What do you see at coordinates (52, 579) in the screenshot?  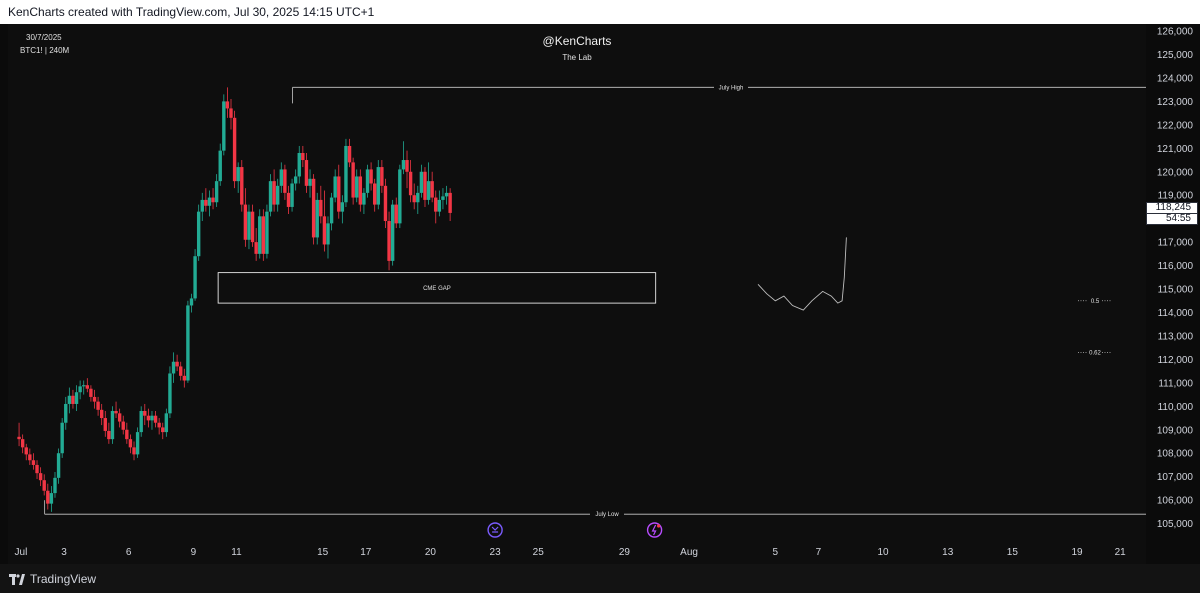 I see `tradingview-logo: TradingView` at bounding box center [52, 579].